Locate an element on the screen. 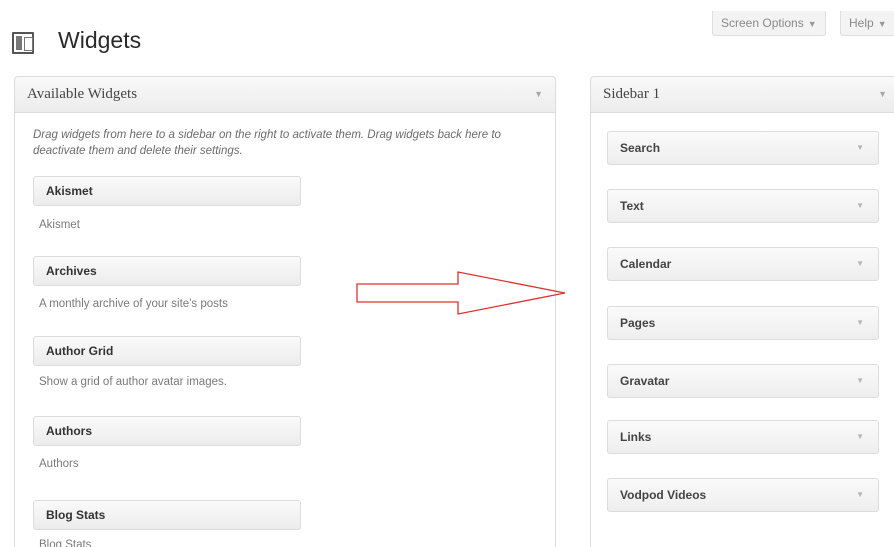  widget-authors: Authors is located at coordinates (167, 431).